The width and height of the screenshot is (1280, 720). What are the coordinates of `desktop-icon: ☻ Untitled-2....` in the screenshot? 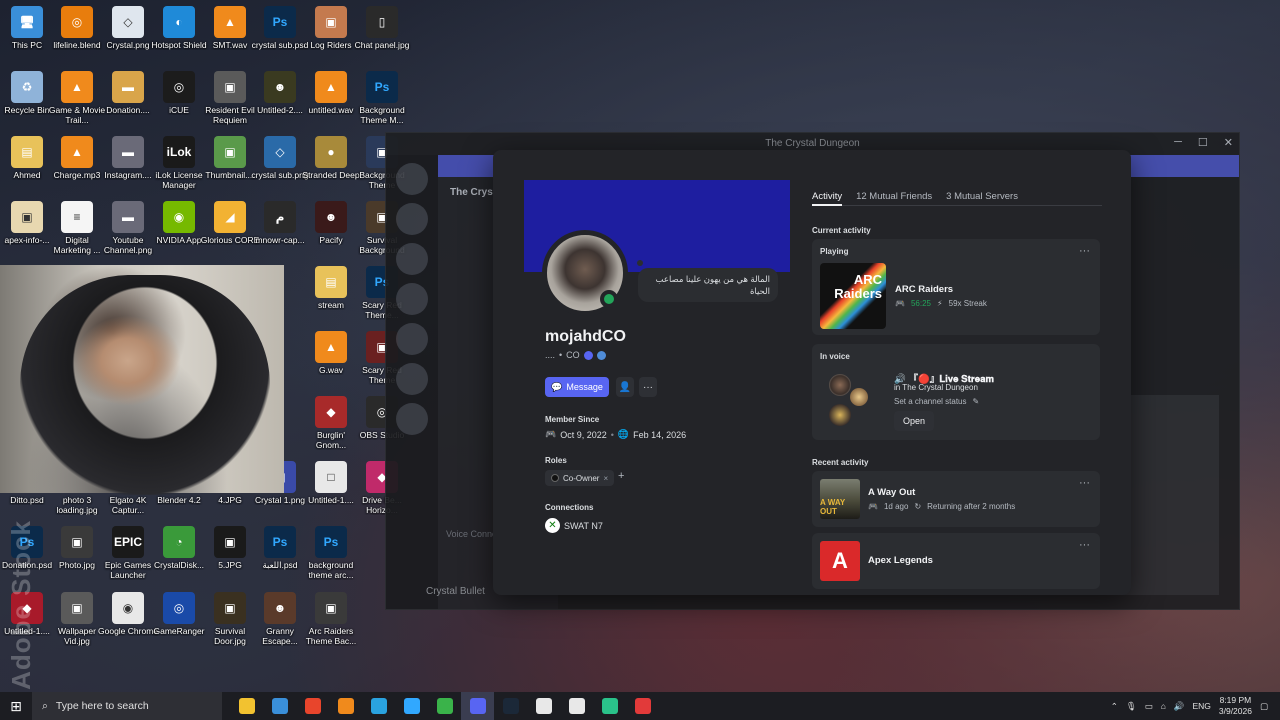 It's located at (280, 102).